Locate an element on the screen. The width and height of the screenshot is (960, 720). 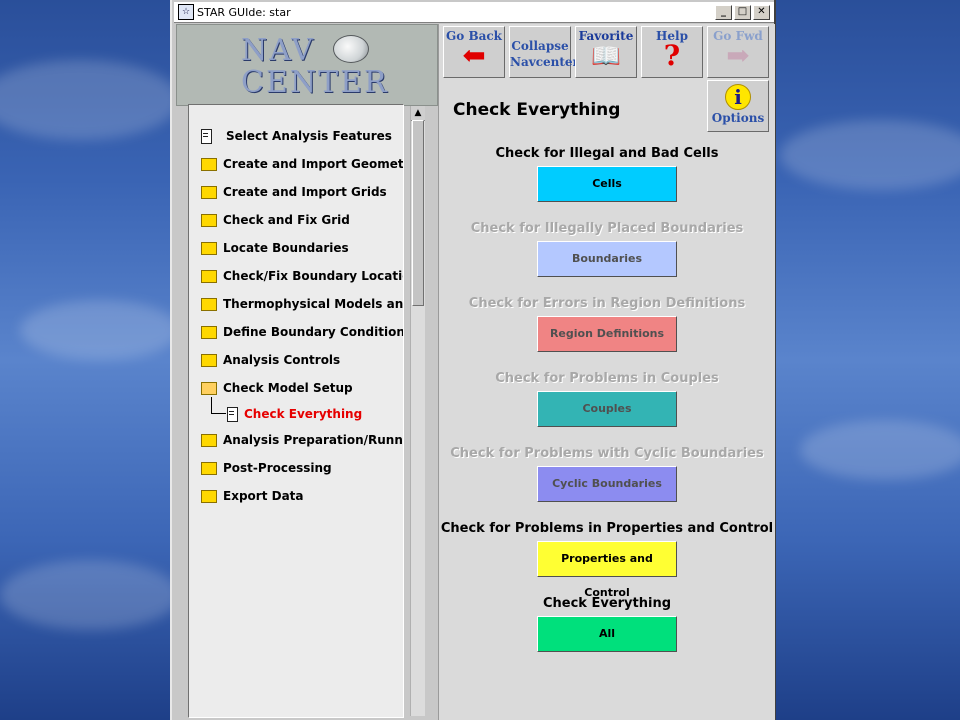
check-section-title: Check for Problems in Couples is located at coordinates (607, 378).